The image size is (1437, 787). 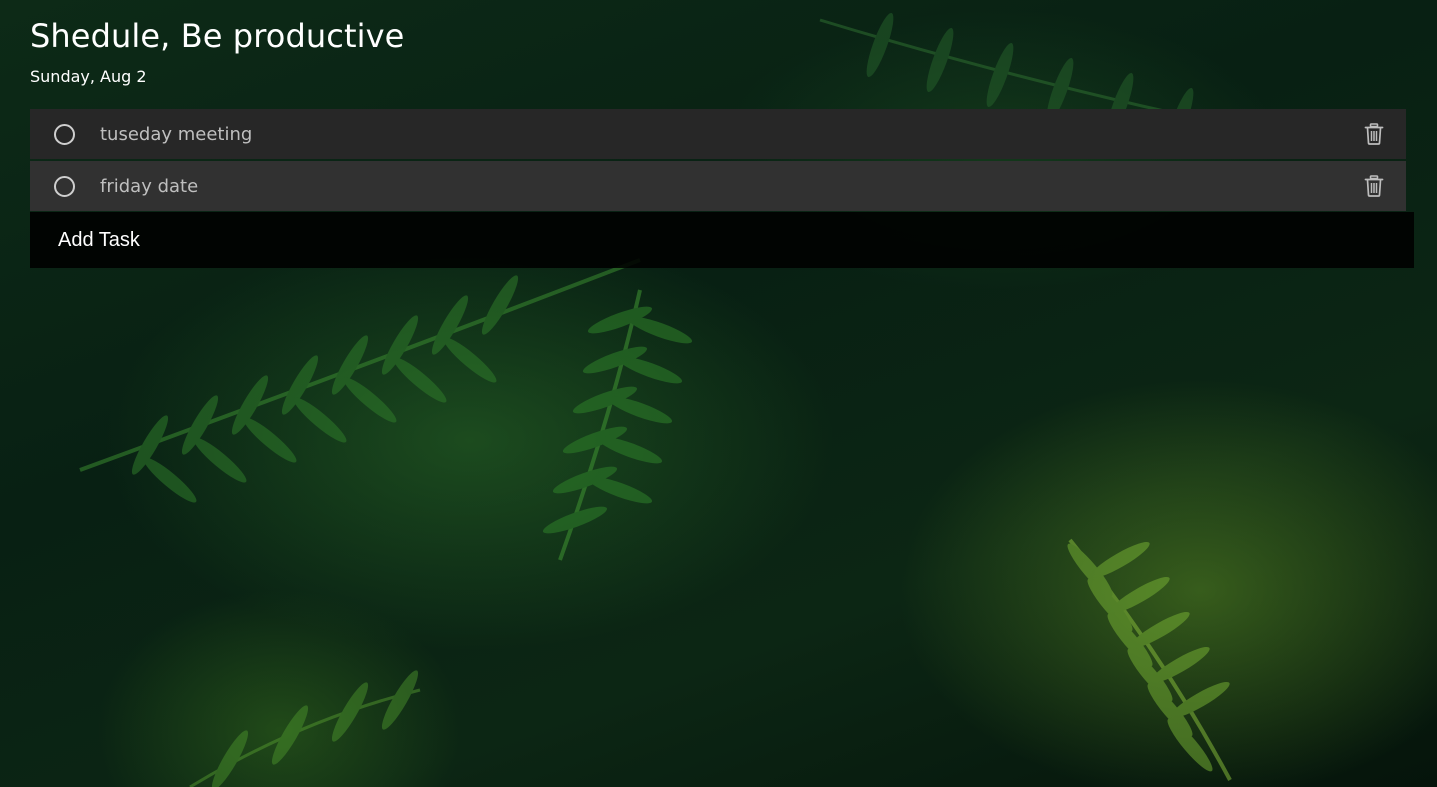 What do you see at coordinates (88, 76) in the screenshot?
I see `current-date: Sunday, Aug 2` at bounding box center [88, 76].